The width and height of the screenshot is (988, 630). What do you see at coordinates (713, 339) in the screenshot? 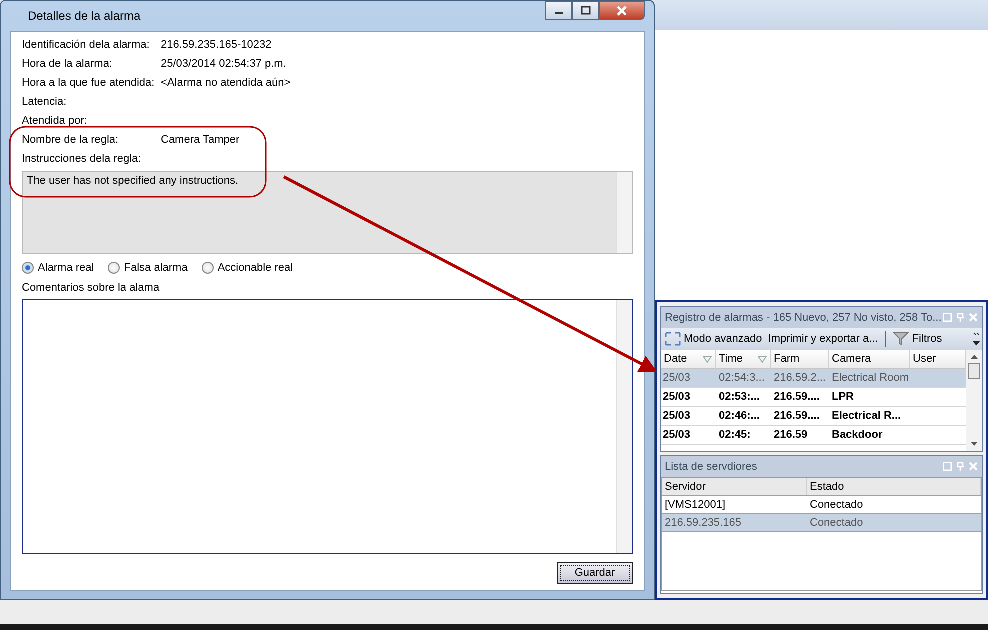
I see `toolbar-button: Modo avanzado` at bounding box center [713, 339].